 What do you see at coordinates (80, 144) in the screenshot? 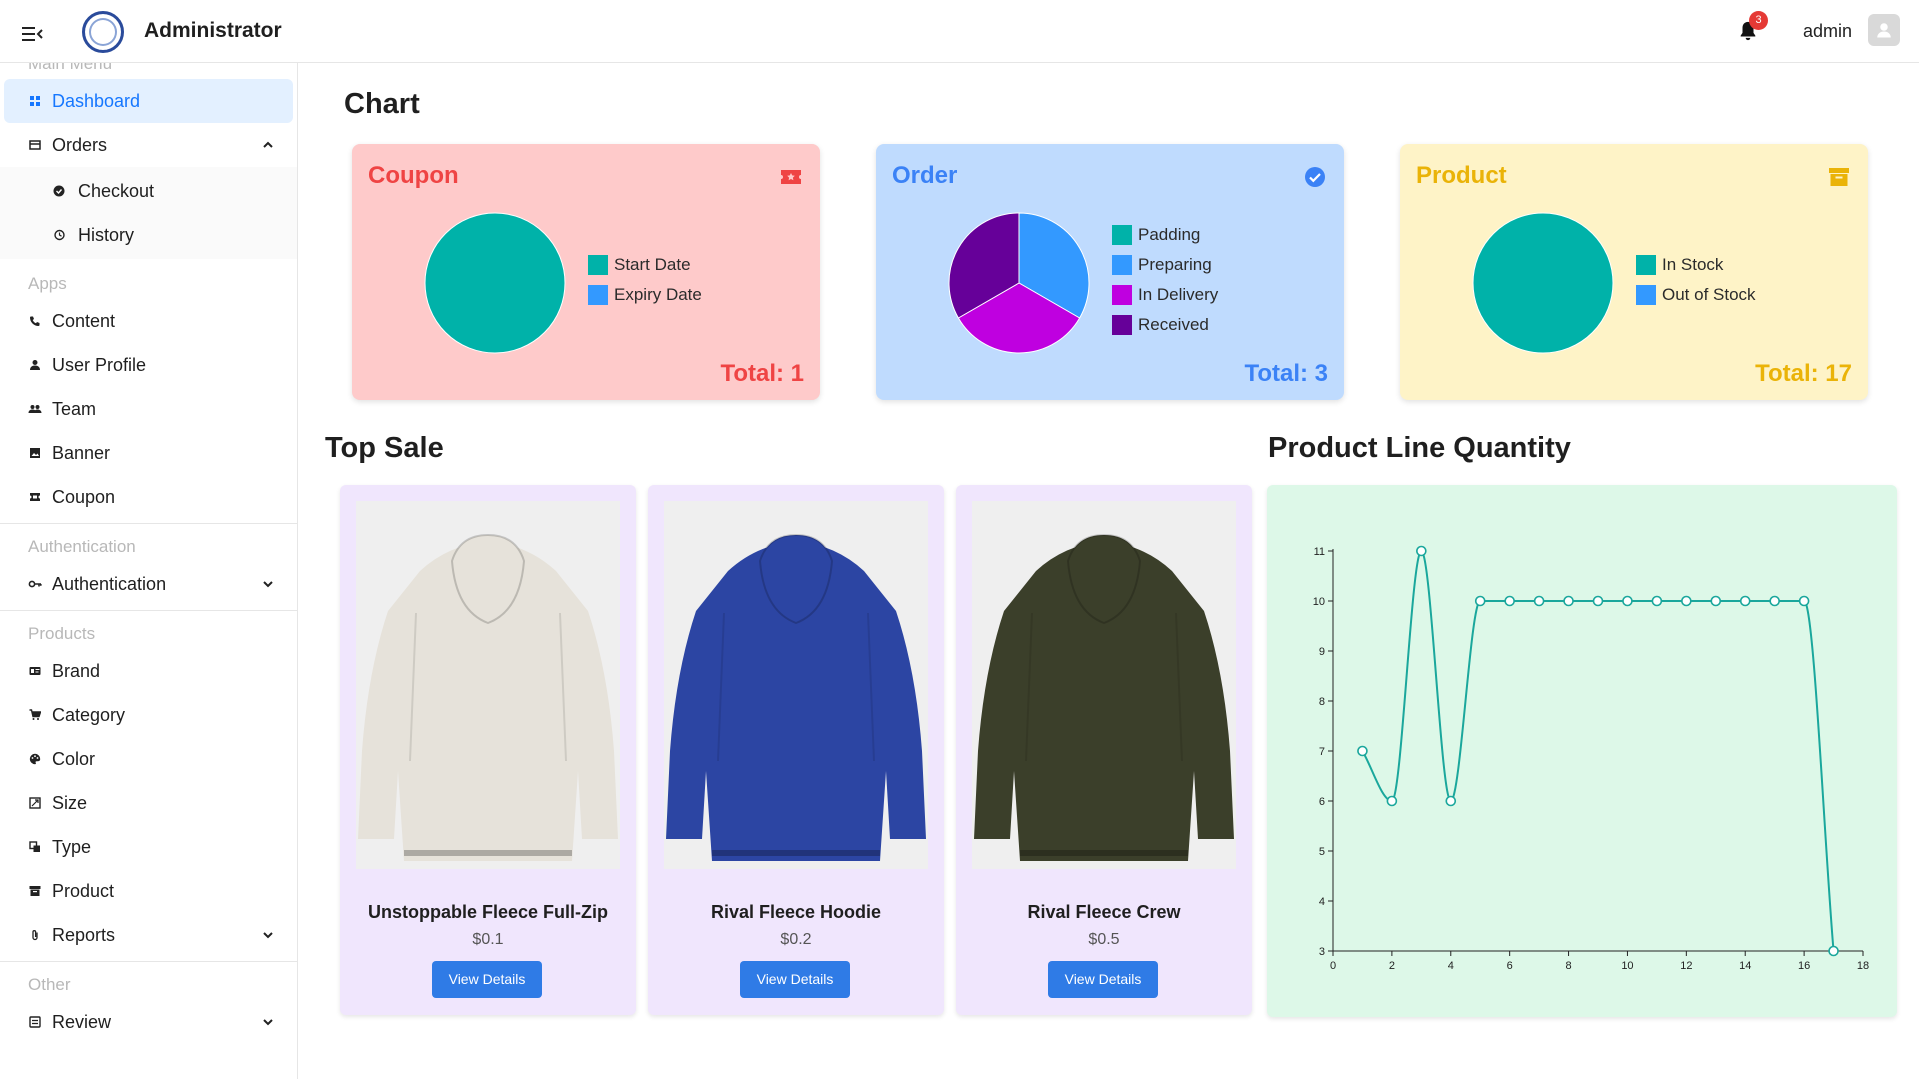
I see `sidebar-item-label: Orders` at bounding box center [80, 144].